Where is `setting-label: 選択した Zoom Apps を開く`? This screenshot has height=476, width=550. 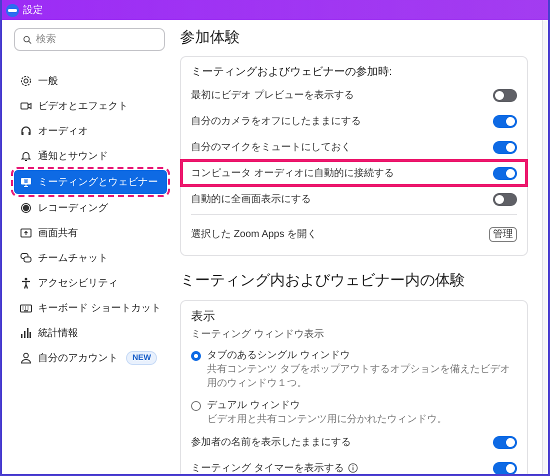 setting-label: 選択した Zoom Apps を開く is located at coordinates (254, 235).